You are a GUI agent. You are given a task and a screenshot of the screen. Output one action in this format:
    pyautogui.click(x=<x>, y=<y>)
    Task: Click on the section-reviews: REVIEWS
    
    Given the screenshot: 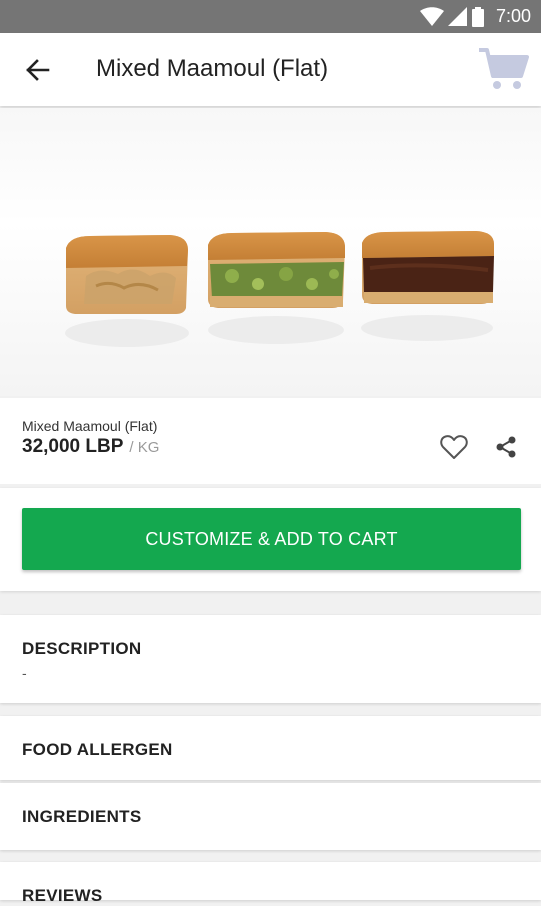 What is the action you would take?
    pyautogui.click(x=270, y=883)
    